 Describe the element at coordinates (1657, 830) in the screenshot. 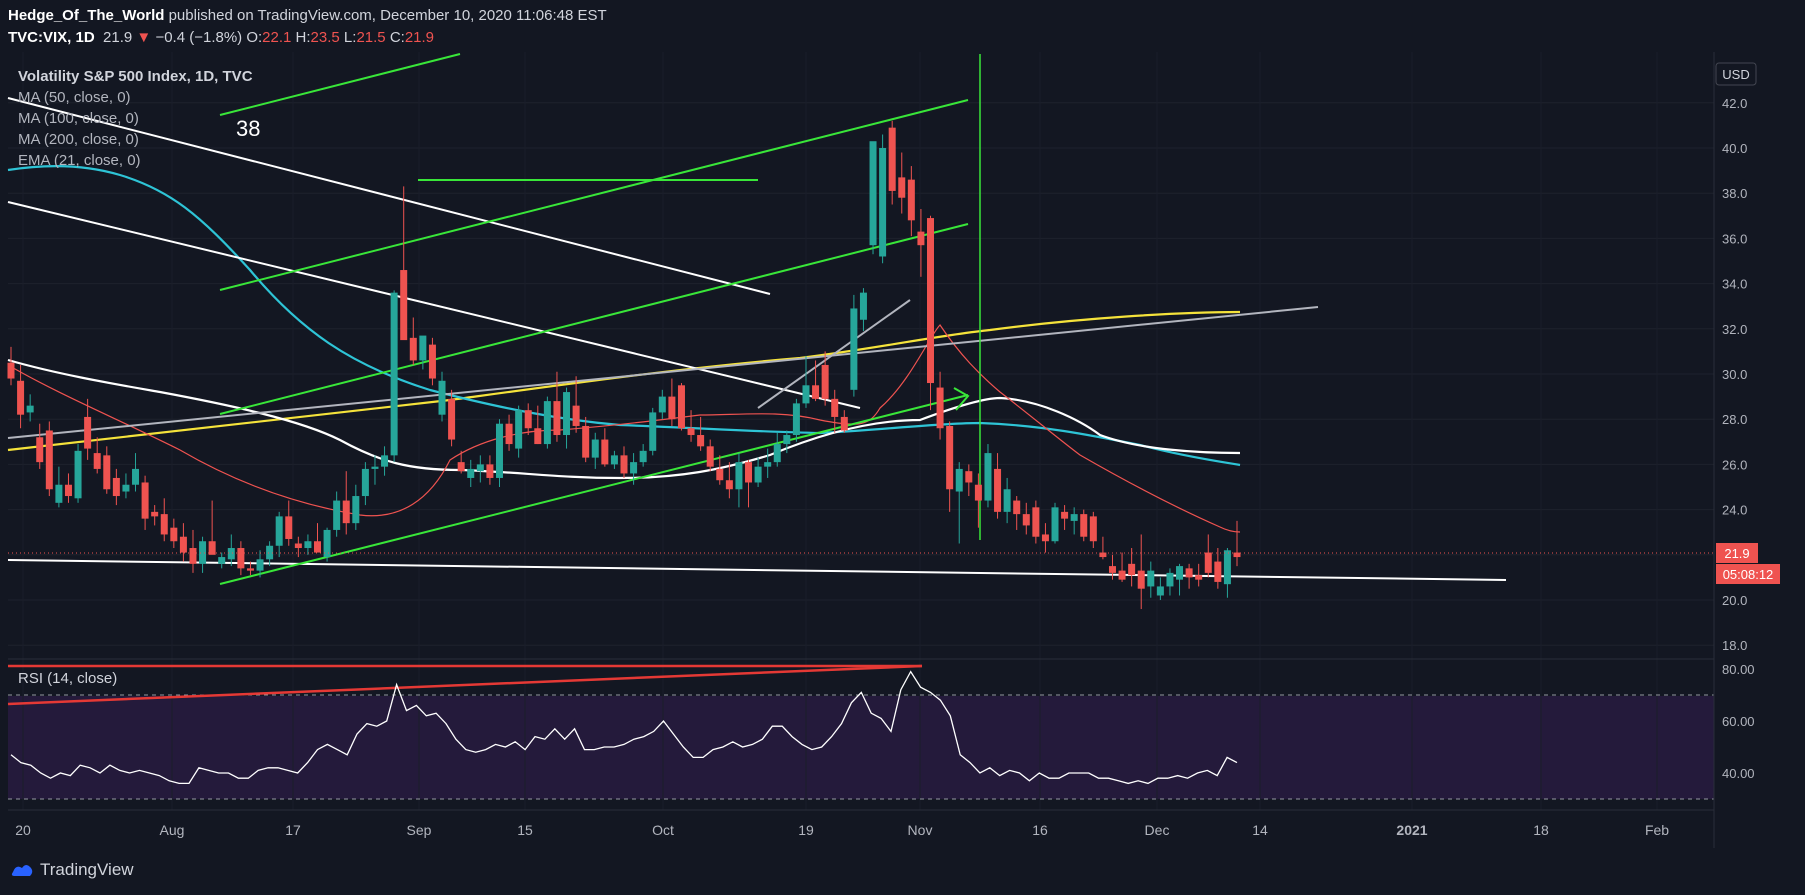

I see `time-tick: Feb` at that location.